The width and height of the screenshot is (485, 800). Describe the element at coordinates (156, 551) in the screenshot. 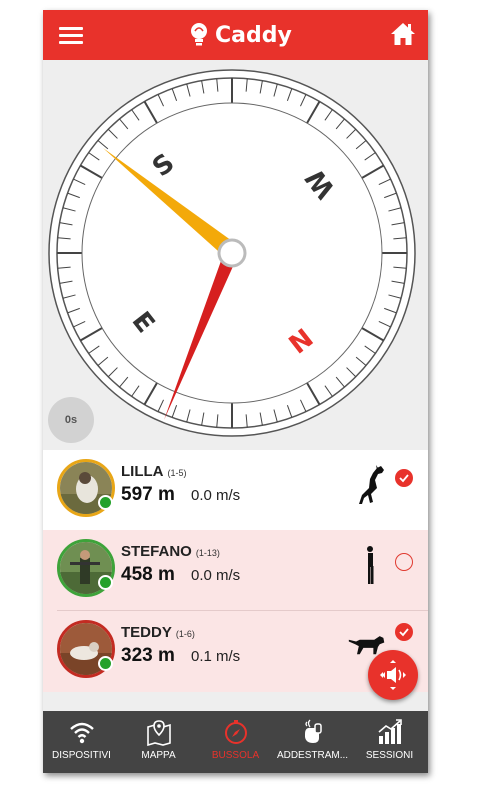

I see `dog-name: STEFANO` at that location.